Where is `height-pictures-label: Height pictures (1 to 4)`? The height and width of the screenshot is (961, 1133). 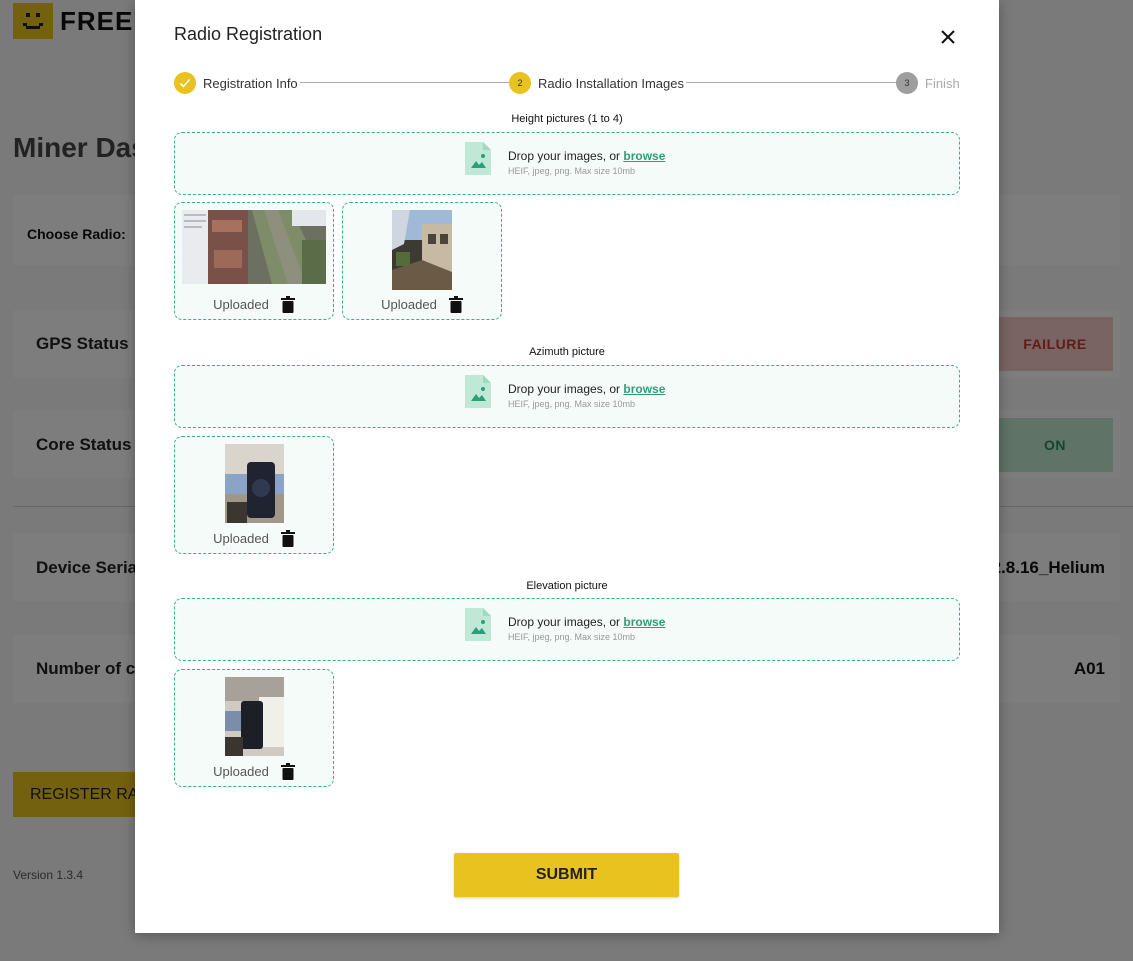
height-pictures-label: Height pictures (1 to 4) is located at coordinates (567, 119).